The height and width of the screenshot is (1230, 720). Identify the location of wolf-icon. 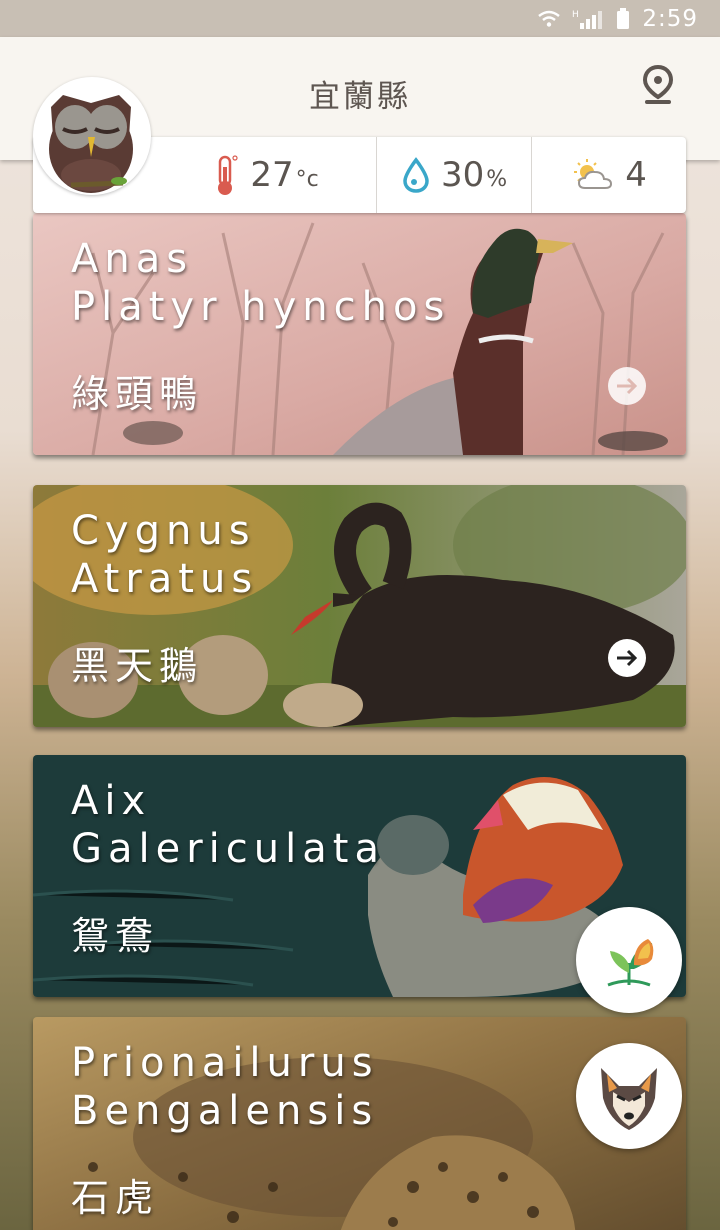
(629, 1099).